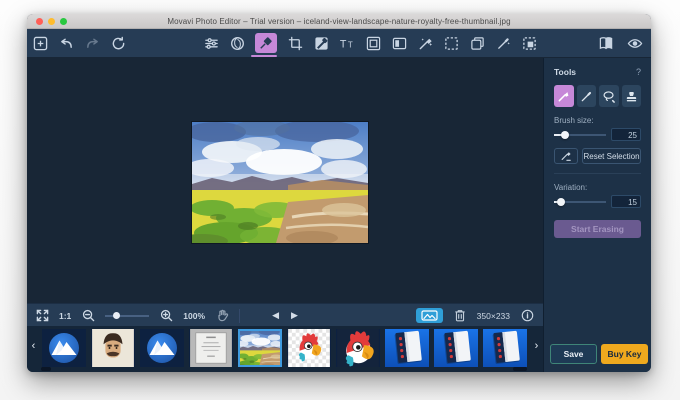 Image resolution: width=680 pixels, height=400 pixels. Describe the element at coordinates (40, 43) in the screenshot. I see `add-file-icon` at that location.